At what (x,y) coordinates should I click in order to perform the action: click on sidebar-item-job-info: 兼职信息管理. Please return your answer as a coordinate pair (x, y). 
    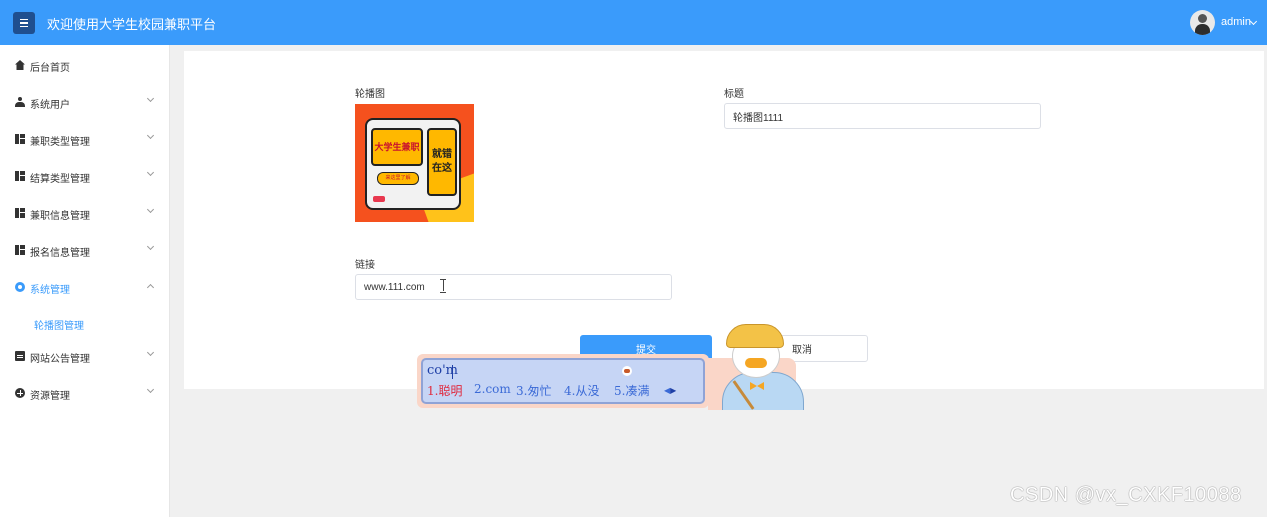
    Looking at the image, I should click on (84, 212).